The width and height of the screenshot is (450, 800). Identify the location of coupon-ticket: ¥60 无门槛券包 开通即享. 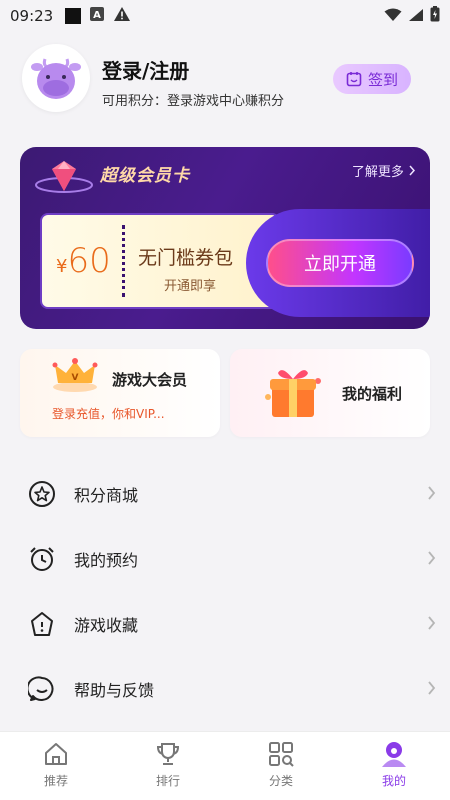
(160, 261).